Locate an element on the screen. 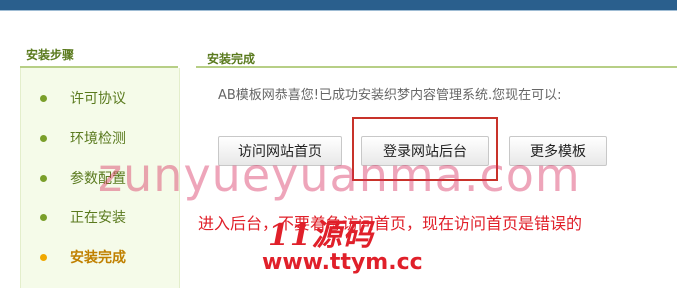 The image size is (677, 288). watermark: zunyueyuanma.com is located at coordinates (339, 175).